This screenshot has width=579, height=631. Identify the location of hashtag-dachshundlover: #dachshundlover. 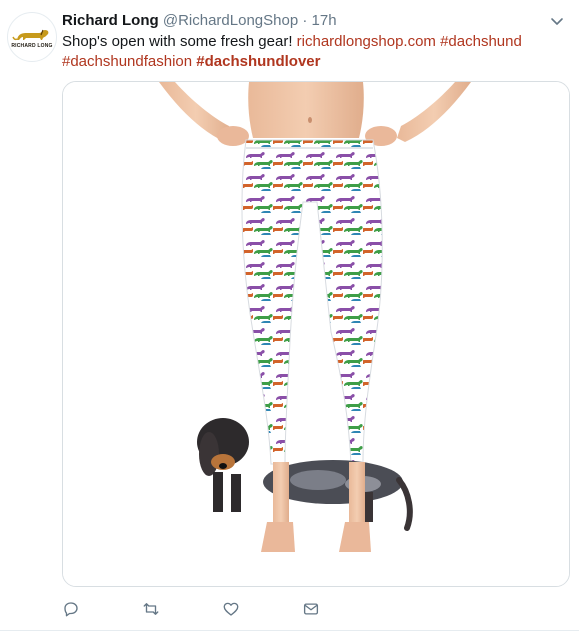
(258, 61).